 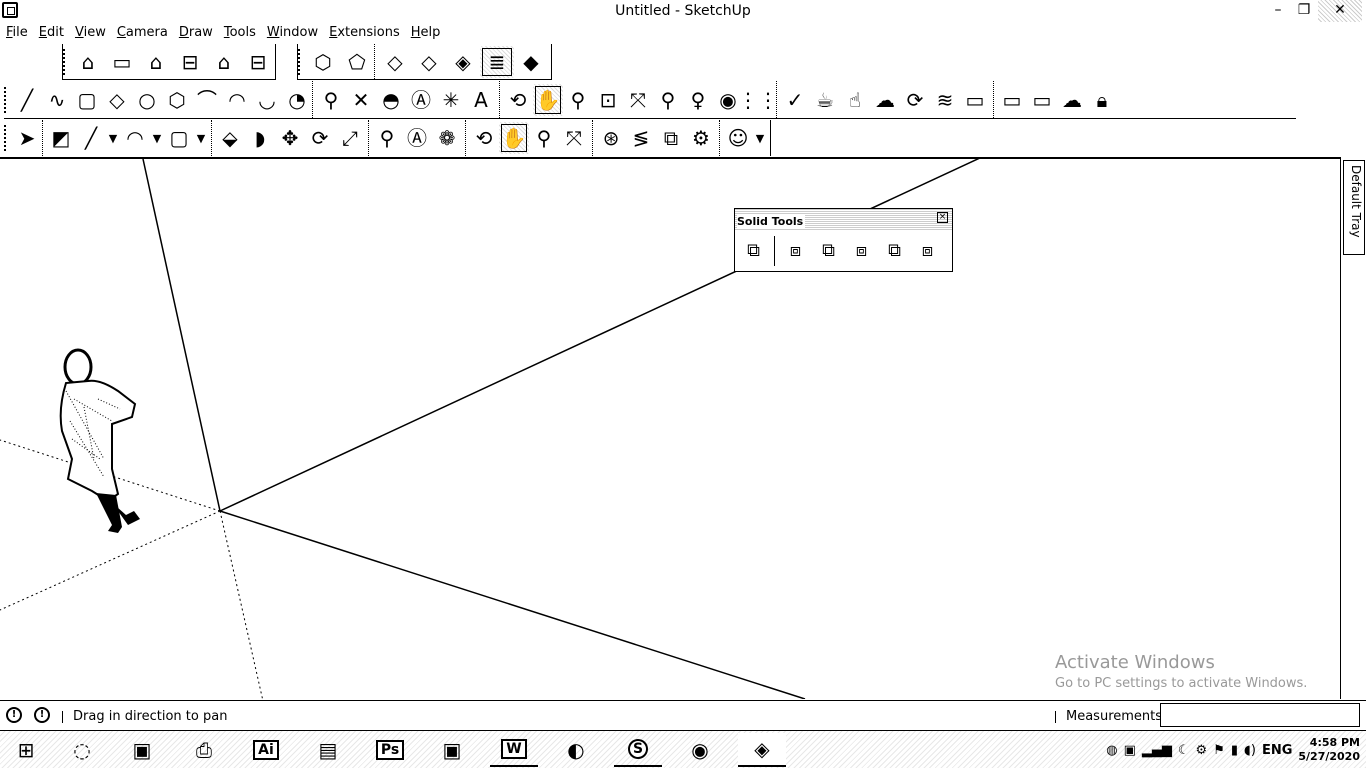 I want to click on close-button: ✕, so click(x=1340, y=11).